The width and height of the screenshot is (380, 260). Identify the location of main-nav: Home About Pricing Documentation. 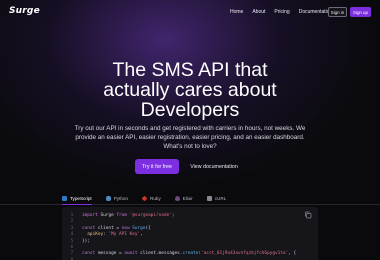
(281, 12).